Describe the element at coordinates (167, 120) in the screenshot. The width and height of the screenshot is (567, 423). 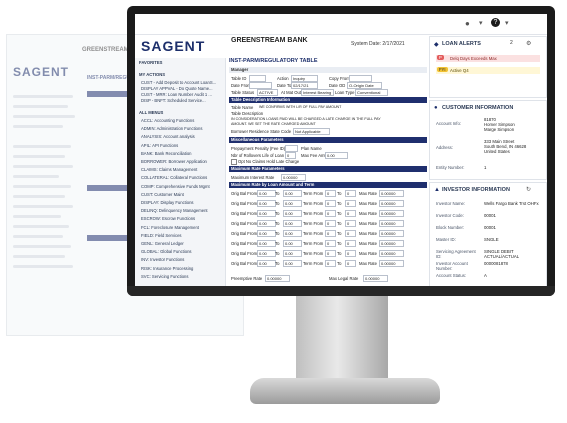
I see `sidebar-menu-item: ACCL: Accounting Functions` at that location.